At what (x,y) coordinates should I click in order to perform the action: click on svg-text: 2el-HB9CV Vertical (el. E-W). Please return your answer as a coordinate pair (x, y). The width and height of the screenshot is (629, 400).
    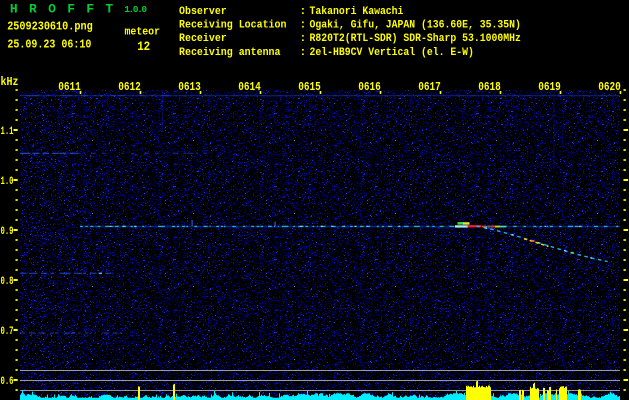
    Looking at the image, I should click on (392, 53).